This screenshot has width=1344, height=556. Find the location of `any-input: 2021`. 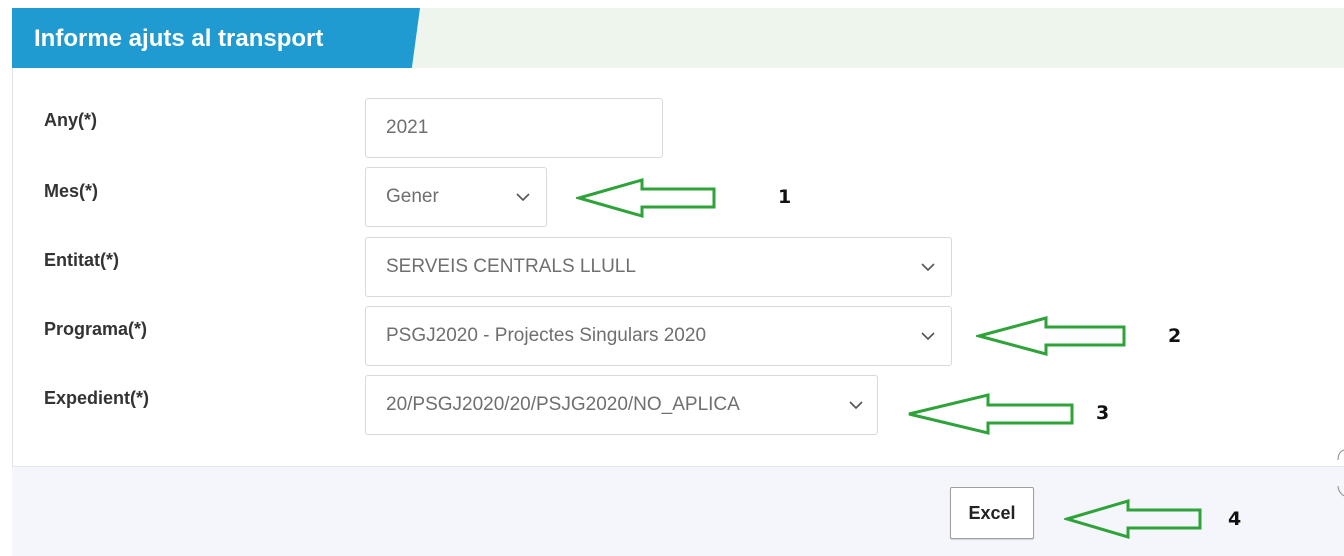

any-input: 2021 is located at coordinates (514, 128).